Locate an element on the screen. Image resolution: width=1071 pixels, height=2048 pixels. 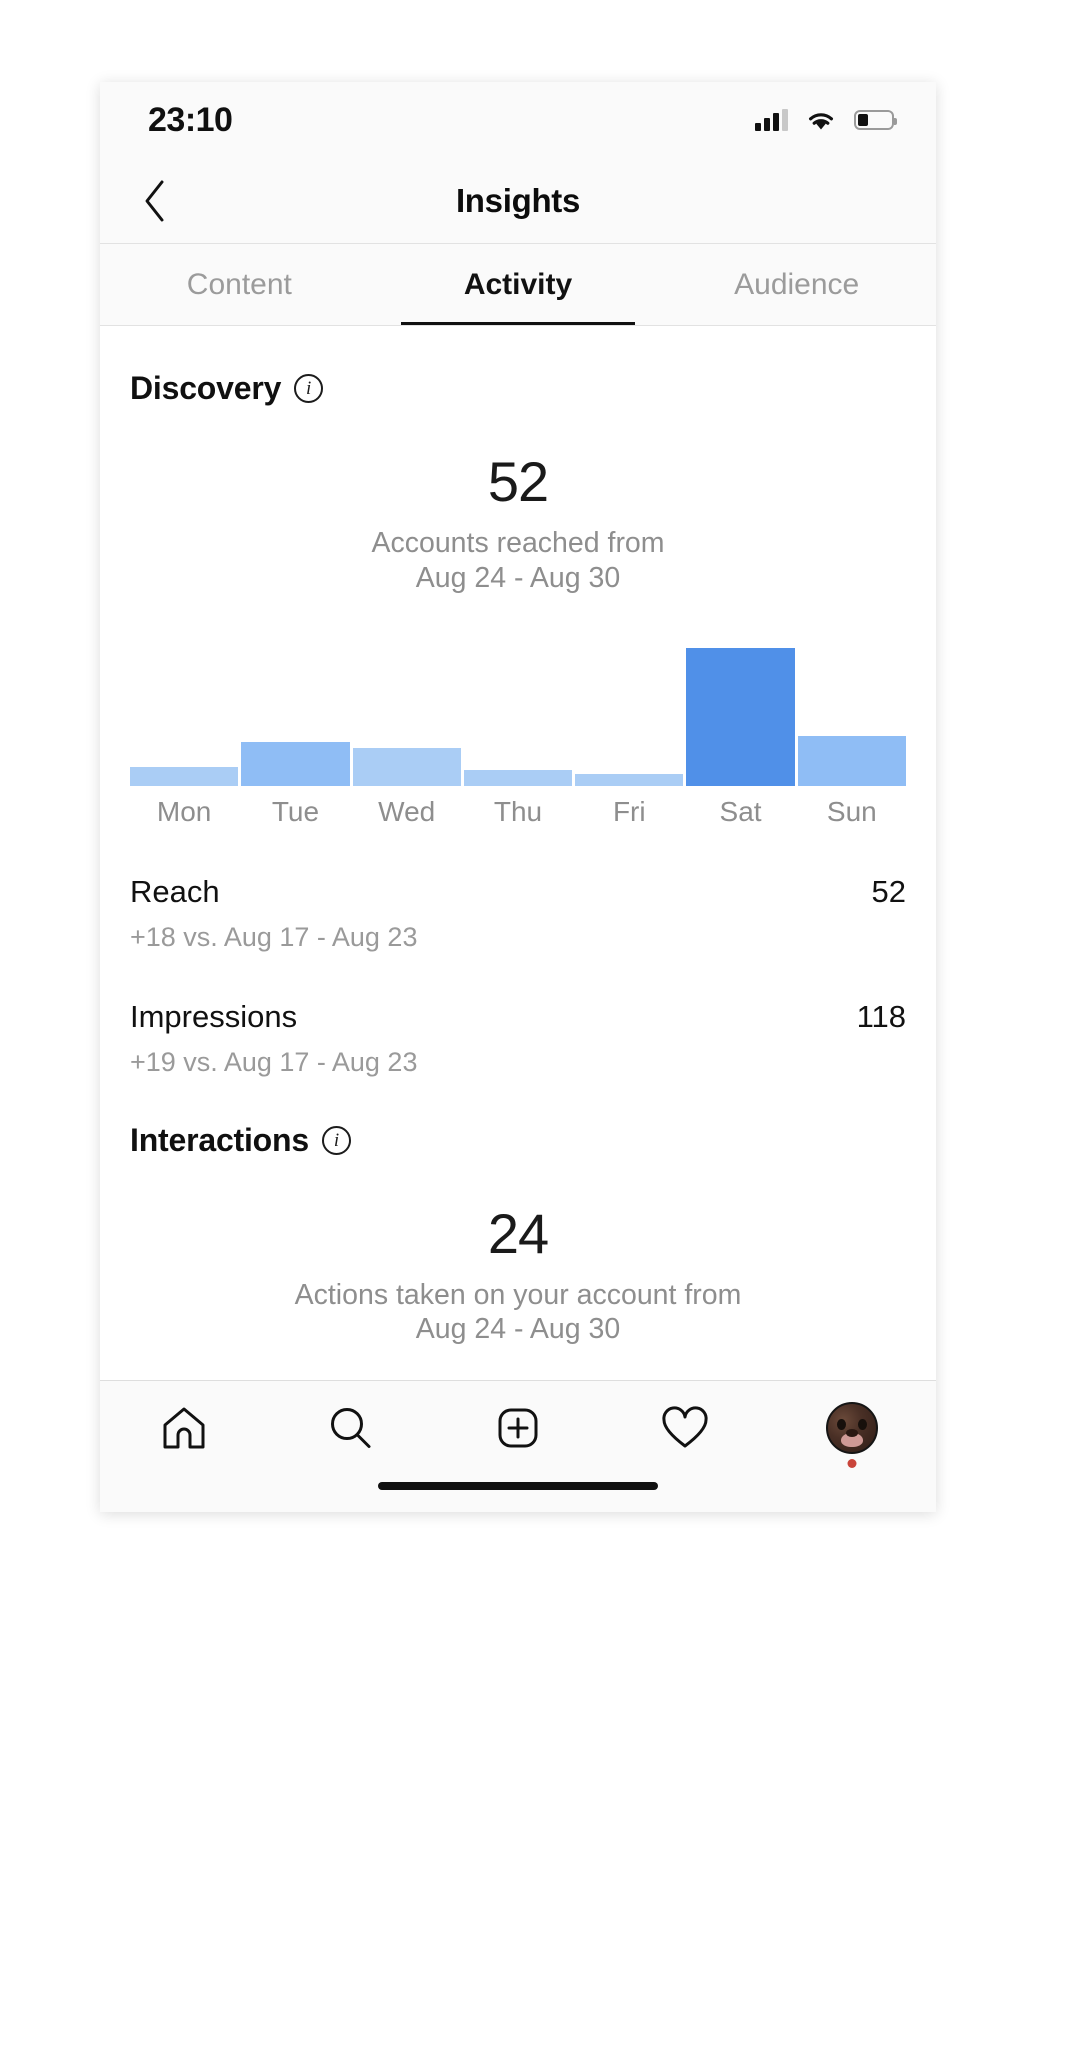
interactions-section-header: Interactions i is located at coordinates (518, 1118).